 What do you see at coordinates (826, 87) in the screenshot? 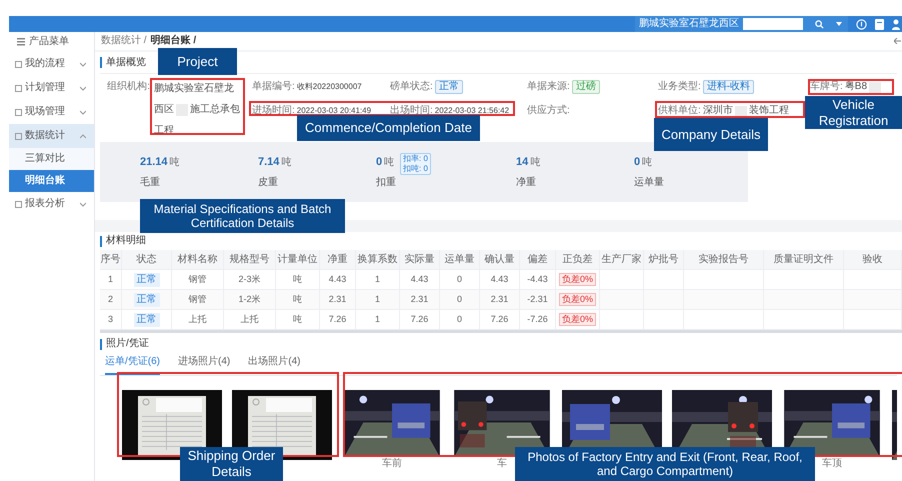
I see `field-label: 车牌号:` at bounding box center [826, 87].